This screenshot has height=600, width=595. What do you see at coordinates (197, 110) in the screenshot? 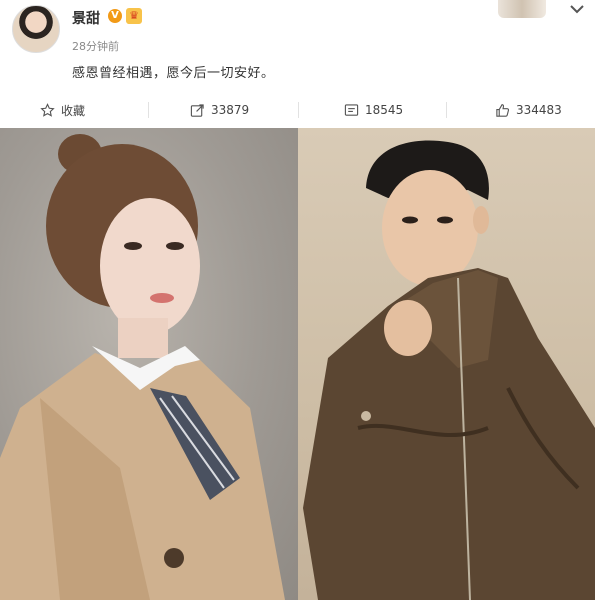
I see `repost-icon` at bounding box center [197, 110].